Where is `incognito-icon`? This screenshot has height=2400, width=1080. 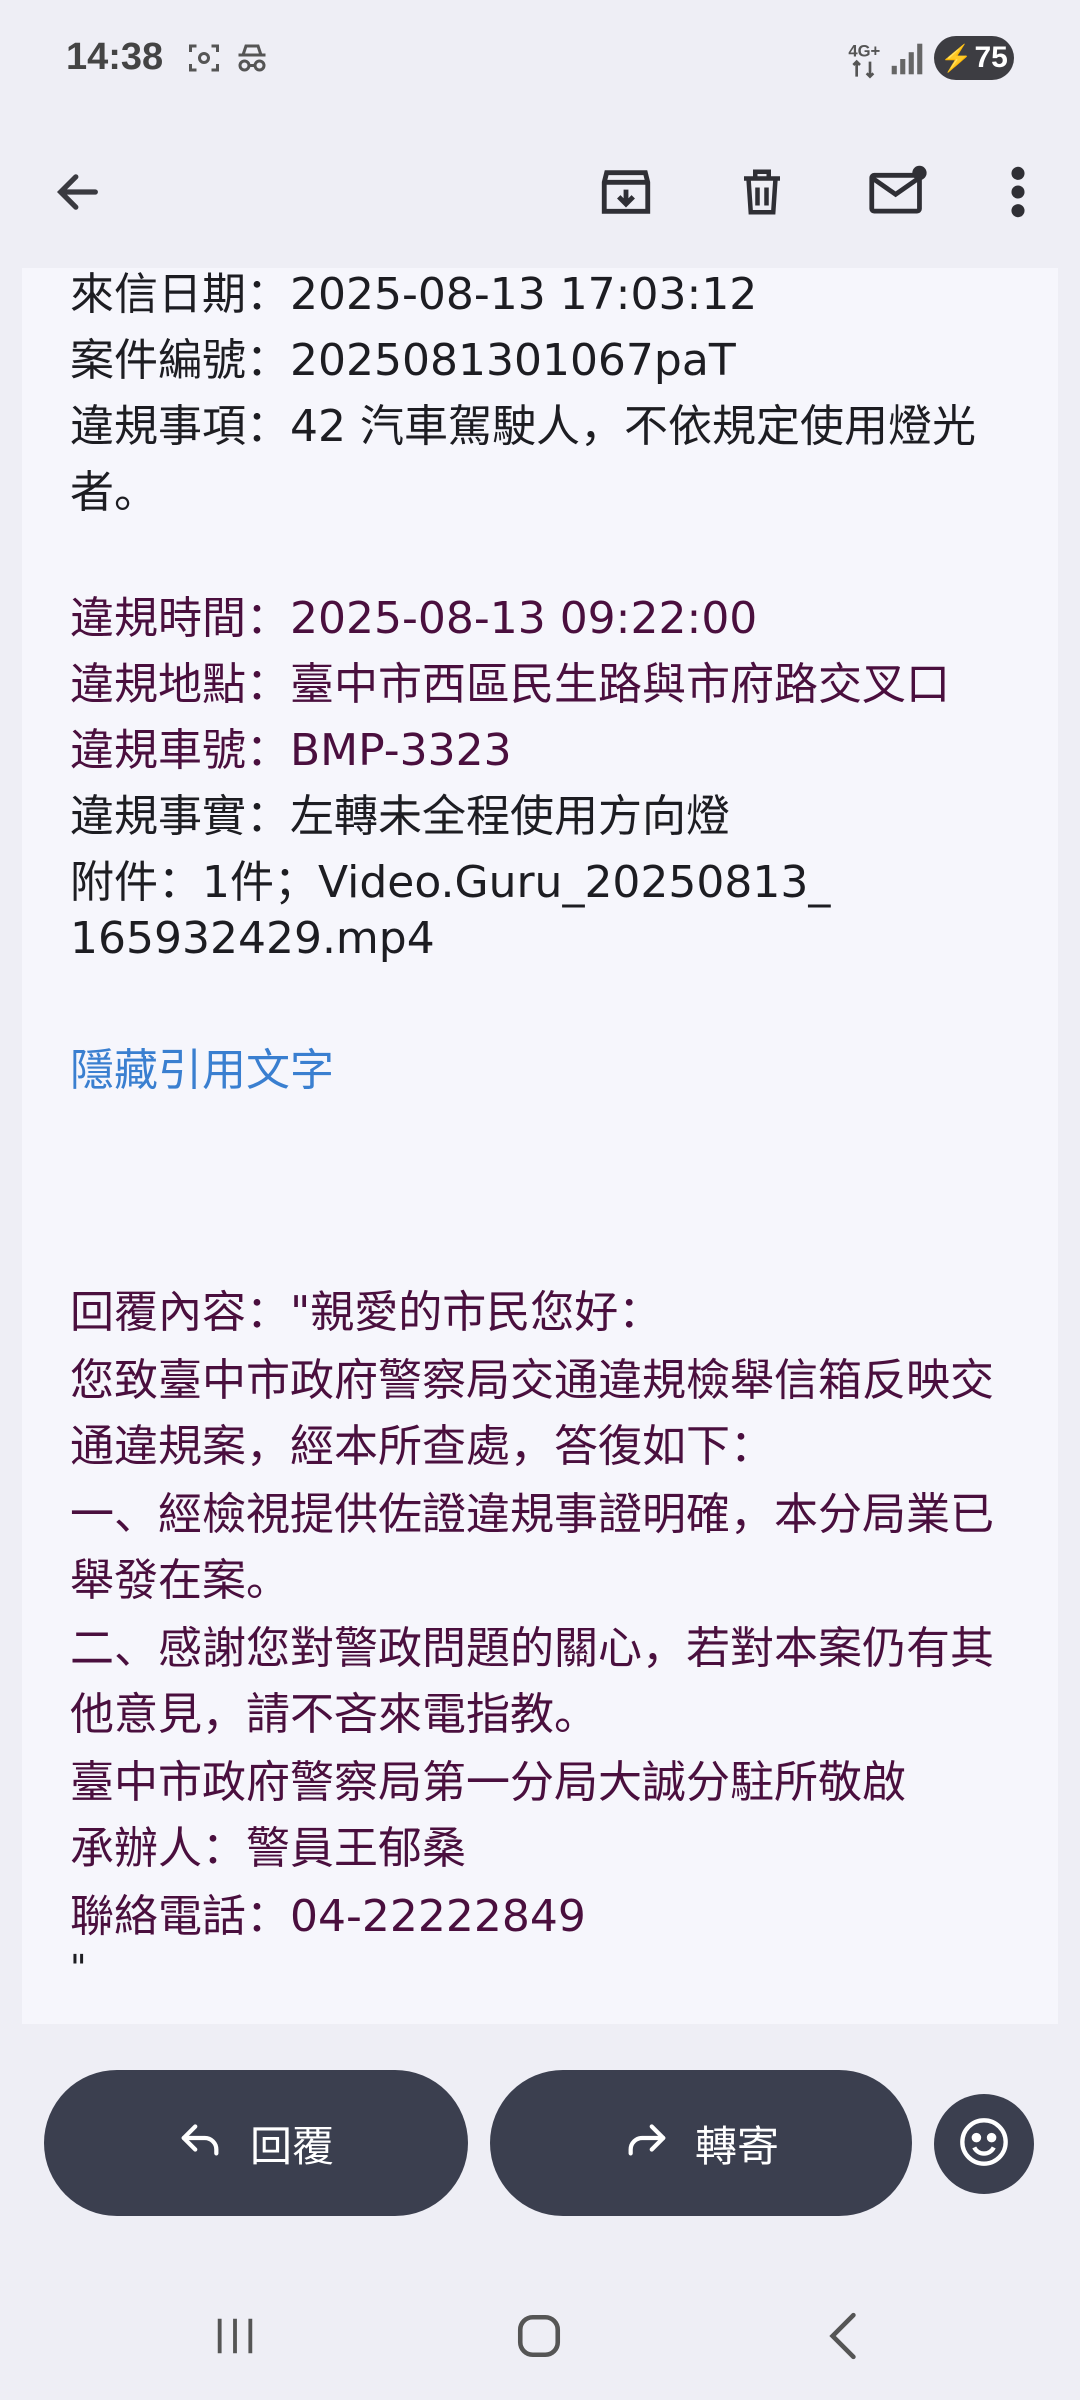 incognito-icon is located at coordinates (252, 60).